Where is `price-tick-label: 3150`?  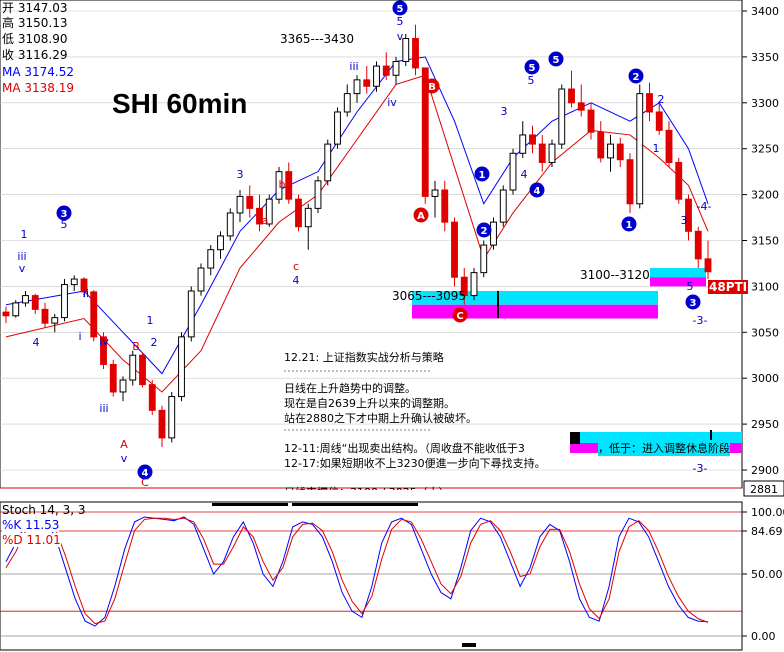 price-tick-label: 3150 is located at coordinates (765, 241).